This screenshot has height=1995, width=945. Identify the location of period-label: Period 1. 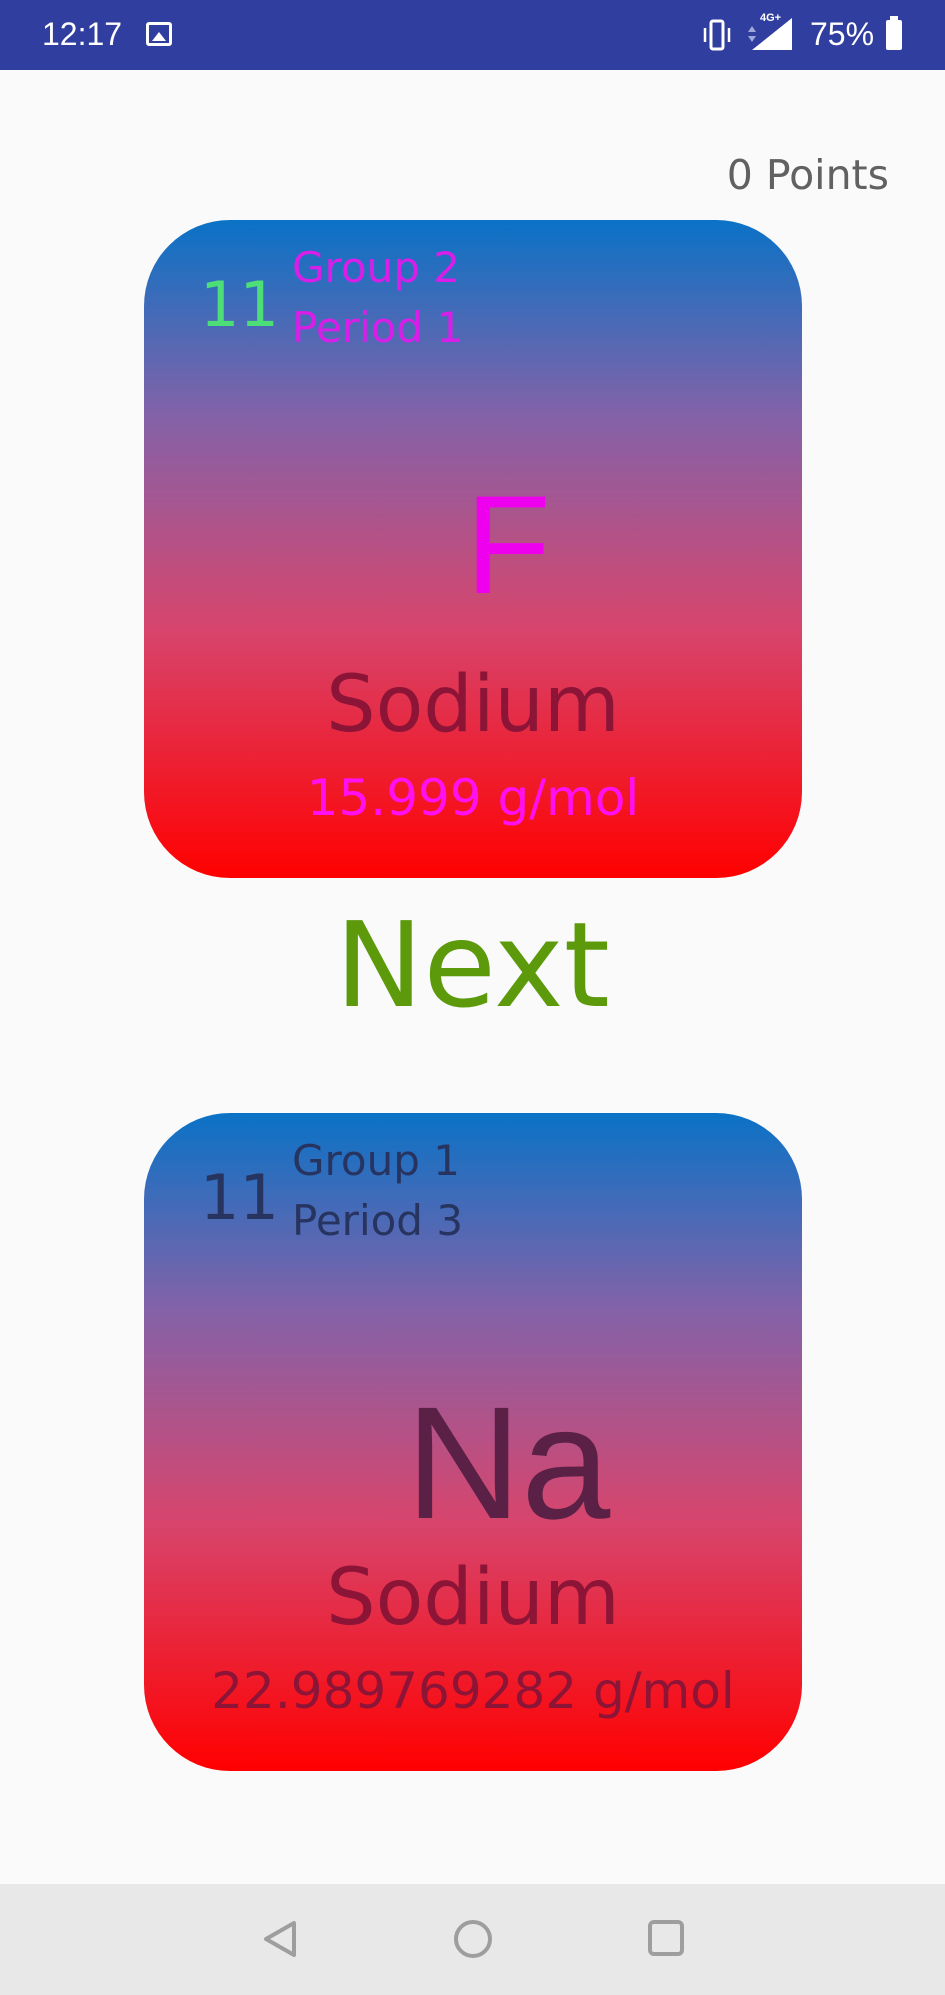
(378, 327).